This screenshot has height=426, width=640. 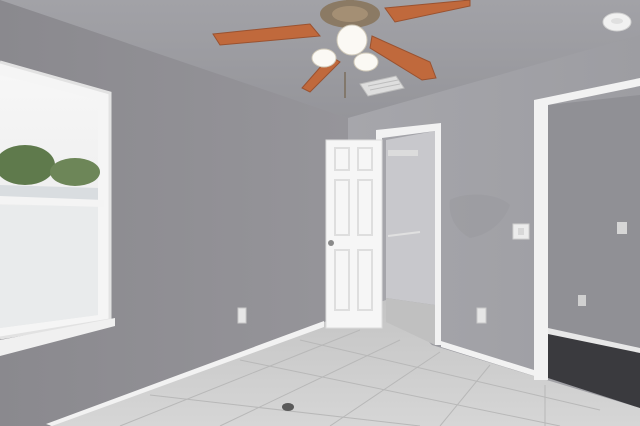 What do you see at coordinates (410, 238) in the screenshot?
I see `closet-opening` at bounding box center [410, 238].